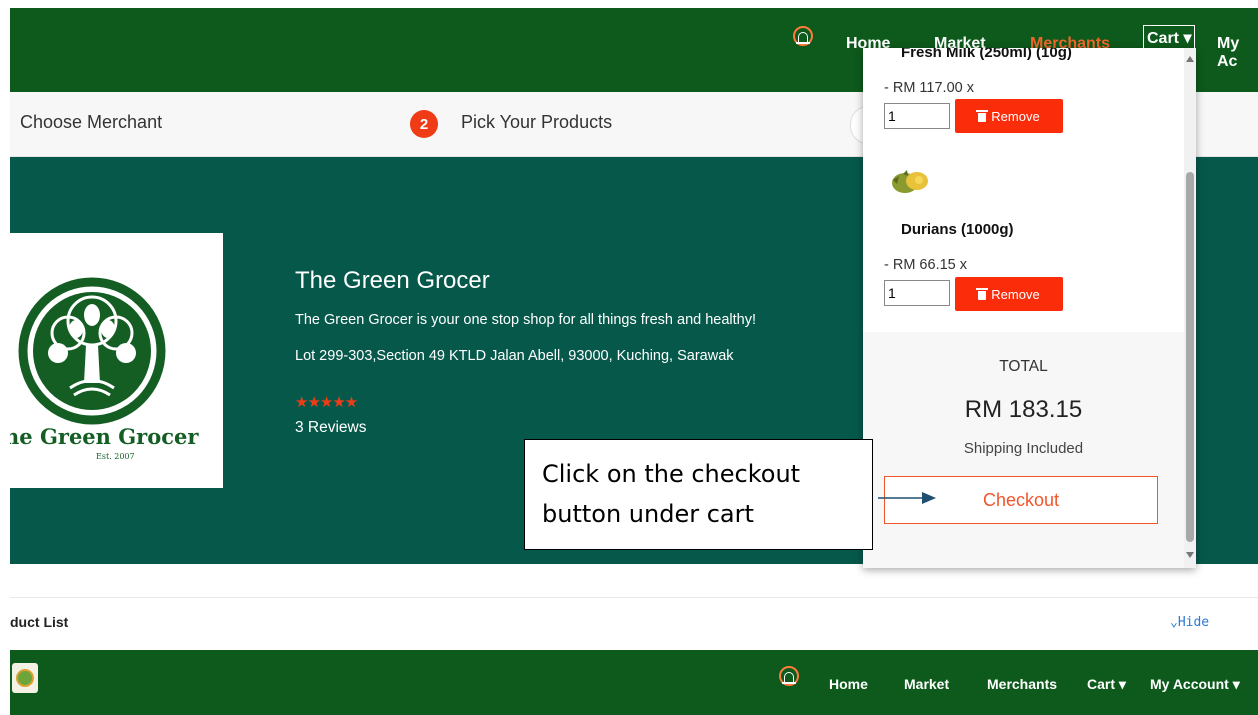 The image size is (1258, 715). What do you see at coordinates (634, 621) in the screenshot?
I see `product-list-header: duct List ⌄Hide` at bounding box center [634, 621].